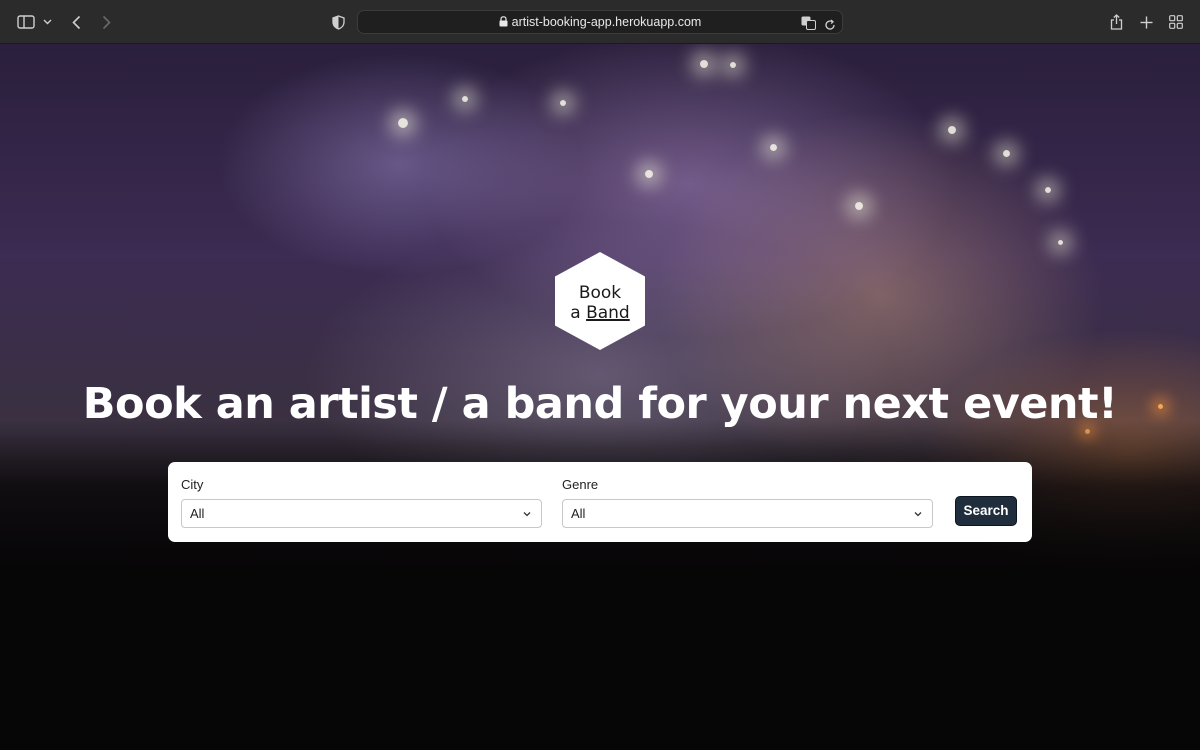  I want to click on address-bar: artist-booking-app.herokuapp.com, so click(600, 22).